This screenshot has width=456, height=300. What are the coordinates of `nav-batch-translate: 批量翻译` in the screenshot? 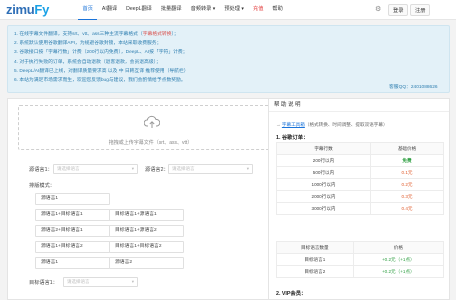 It's located at (171, 10).